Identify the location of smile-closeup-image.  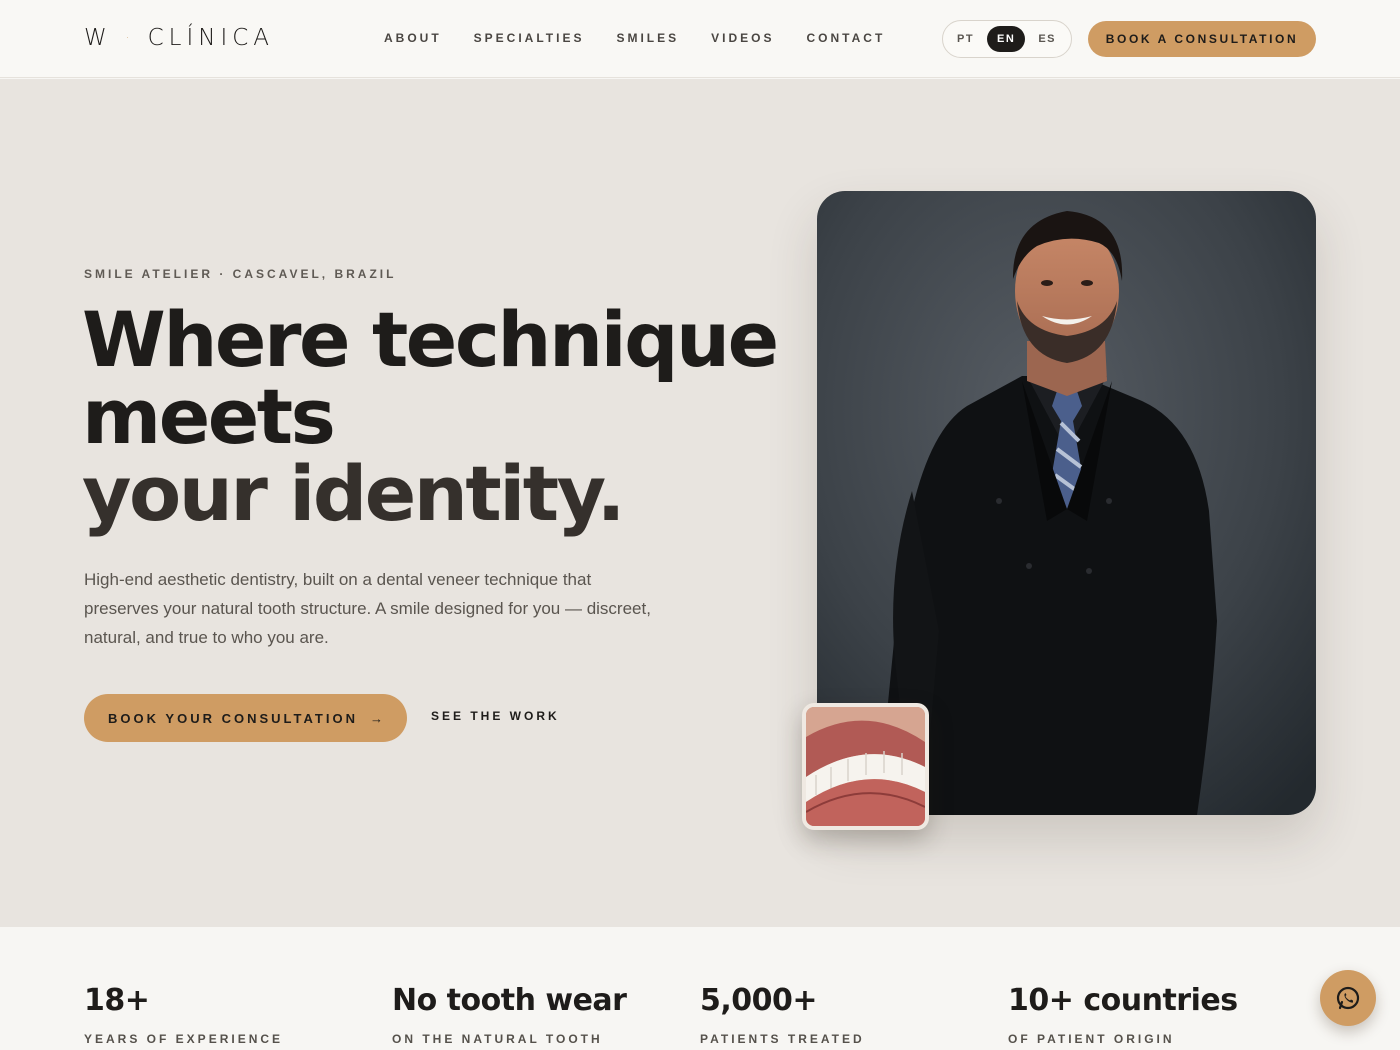
(865, 766).